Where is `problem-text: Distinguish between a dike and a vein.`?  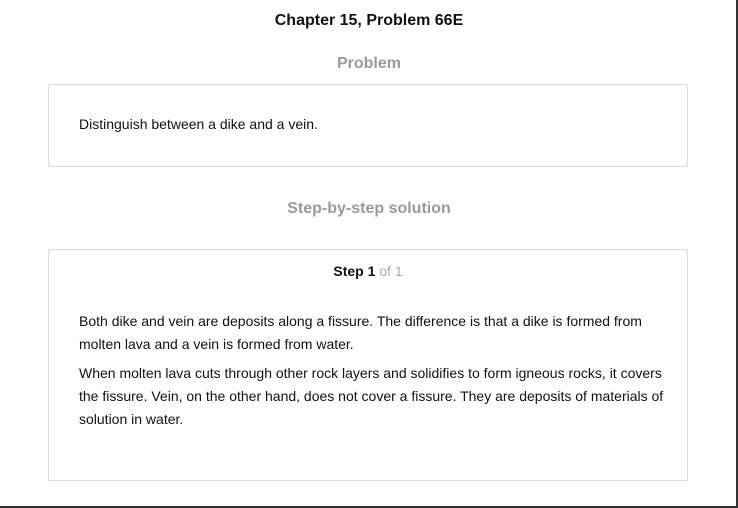 problem-text: Distinguish between a dike and a vein. is located at coordinates (198, 124).